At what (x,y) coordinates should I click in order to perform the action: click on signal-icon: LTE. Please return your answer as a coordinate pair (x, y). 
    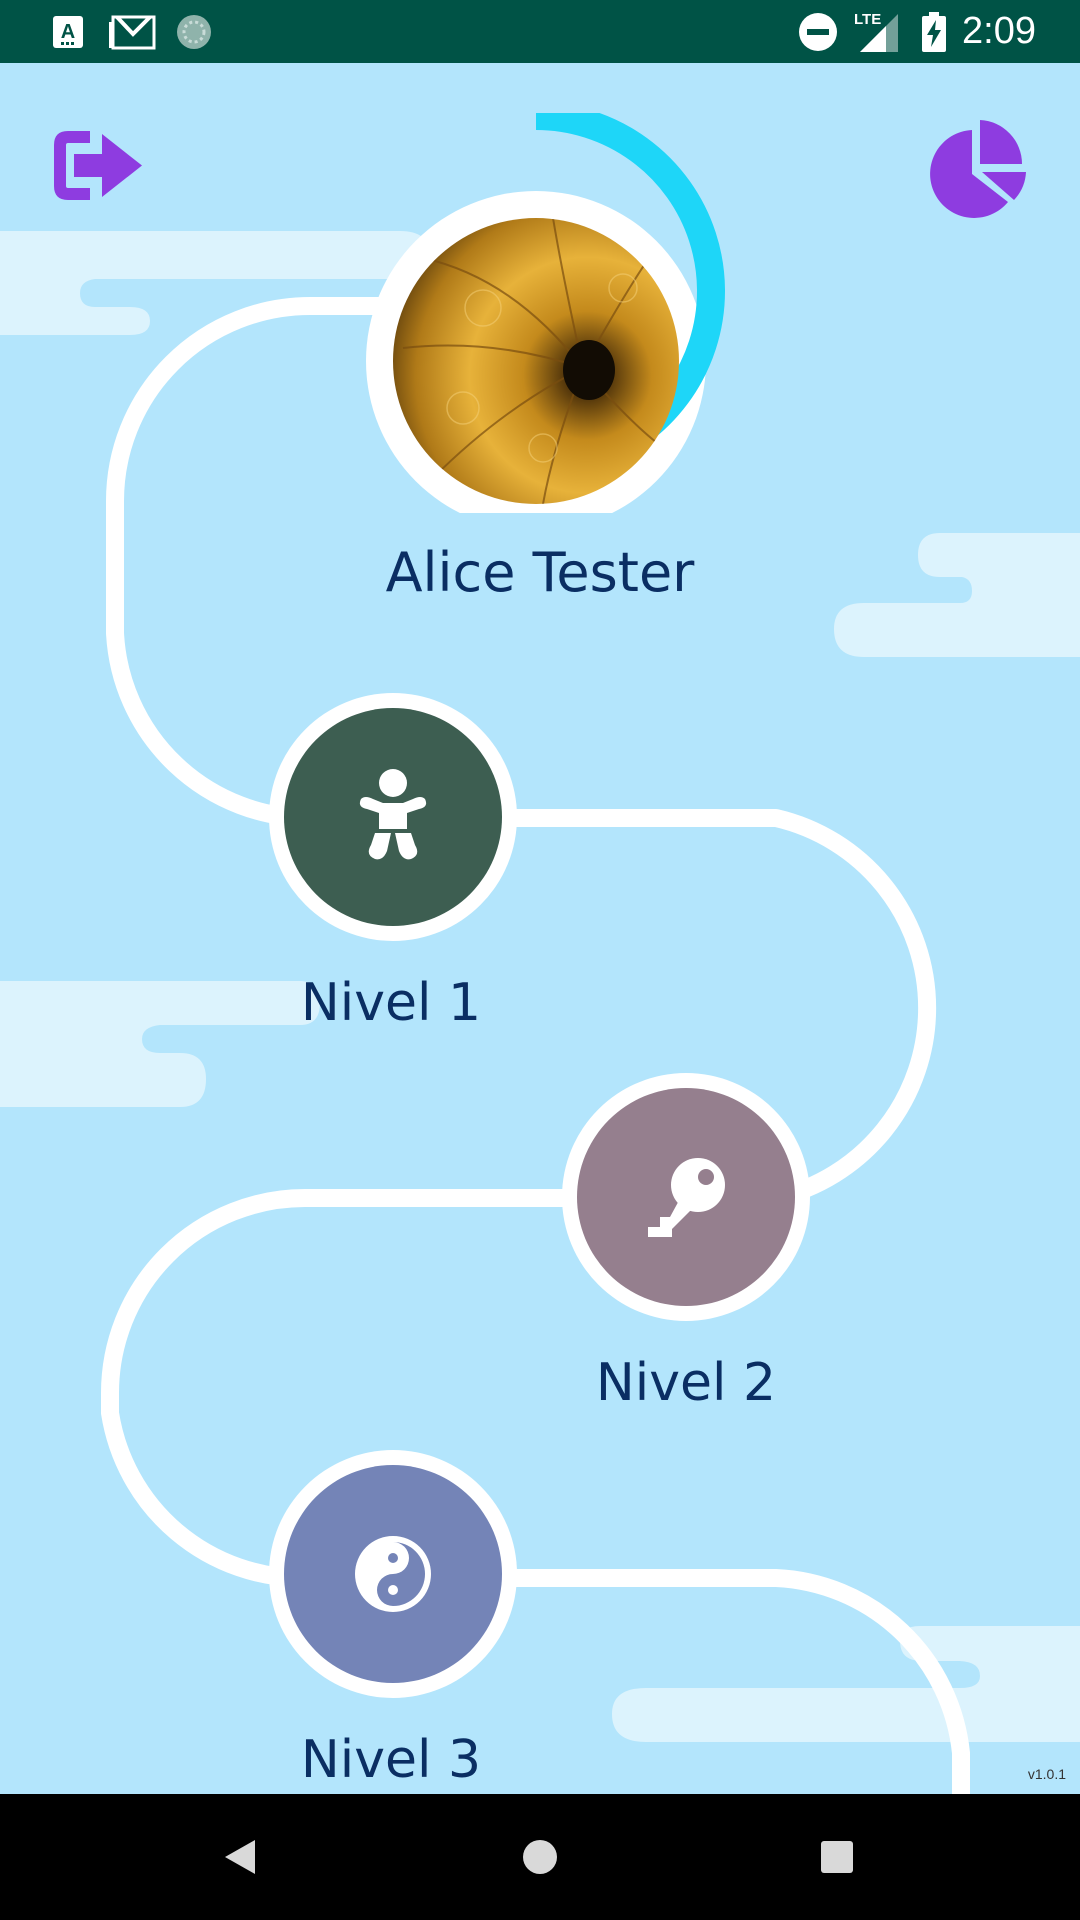
    Looking at the image, I should click on (877, 31).